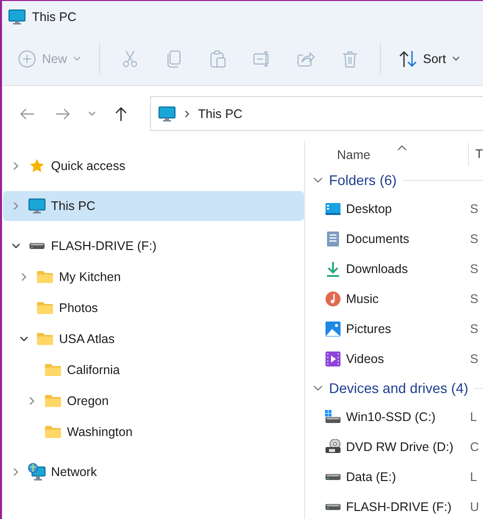  I want to click on network-icon, so click(37, 472).